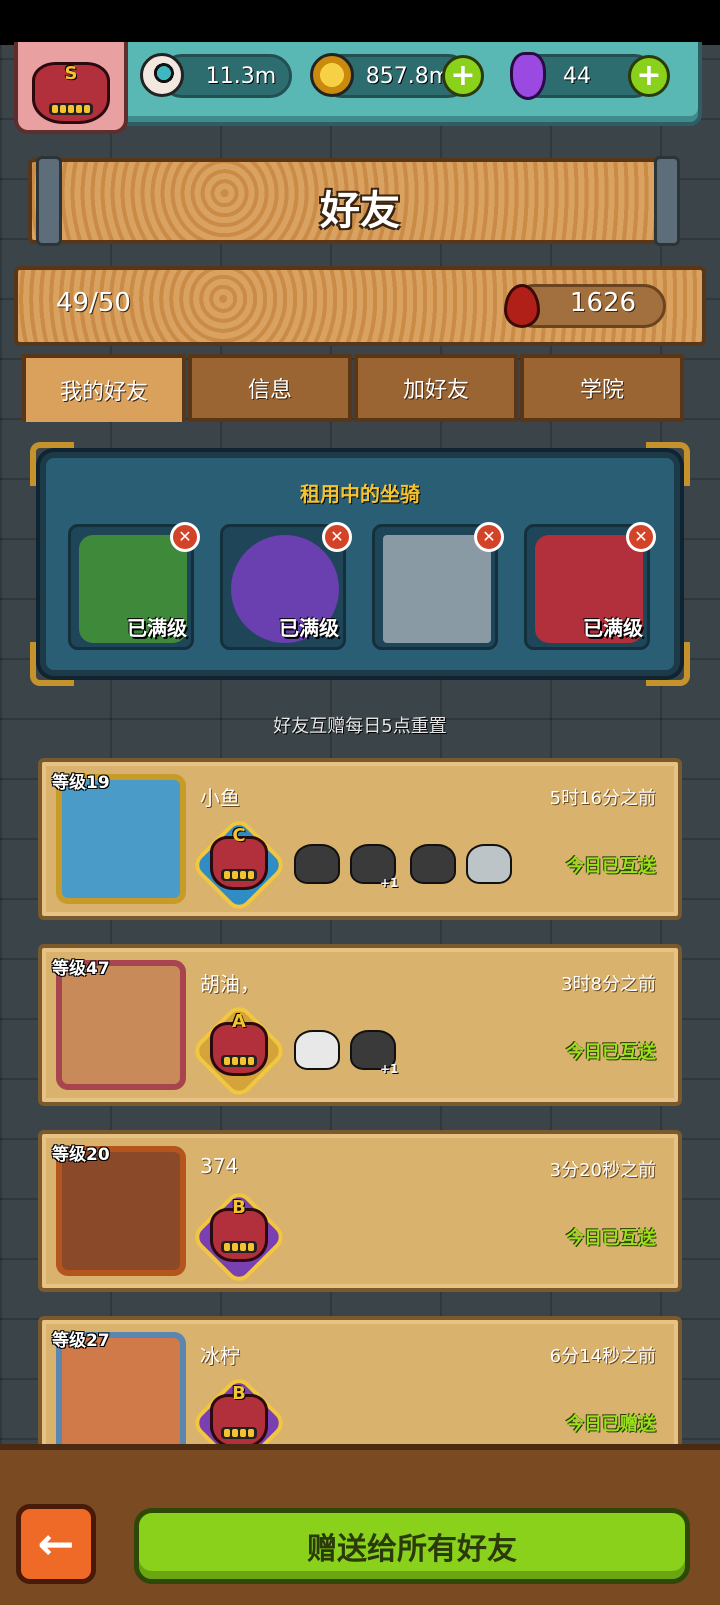  Describe the element at coordinates (239, 1021) in the screenshot. I see `grade-letter: A` at that location.